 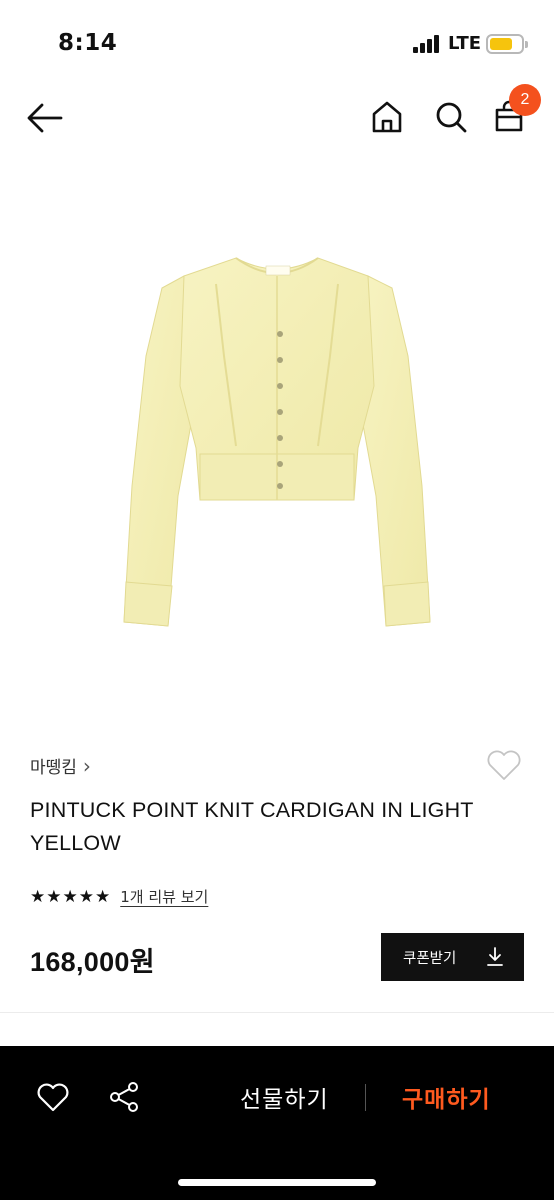 What do you see at coordinates (430, 958) in the screenshot?
I see `coupon-button-label: 쿠폰받기` at bounding box center [430, 958].